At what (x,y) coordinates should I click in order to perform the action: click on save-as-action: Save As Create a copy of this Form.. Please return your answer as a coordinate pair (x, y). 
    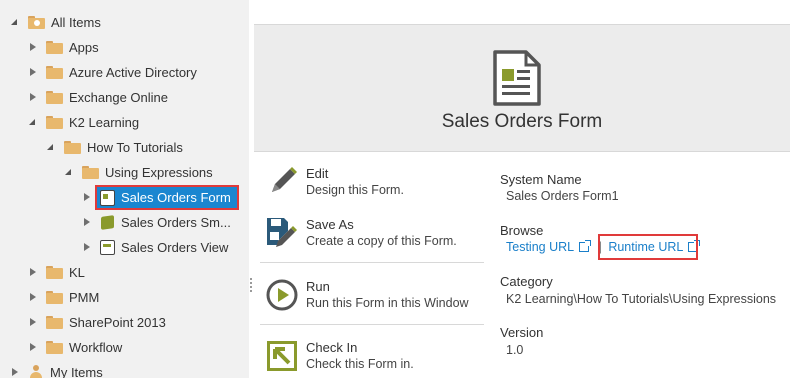
    Looking at the image, I should click on (371, 230).